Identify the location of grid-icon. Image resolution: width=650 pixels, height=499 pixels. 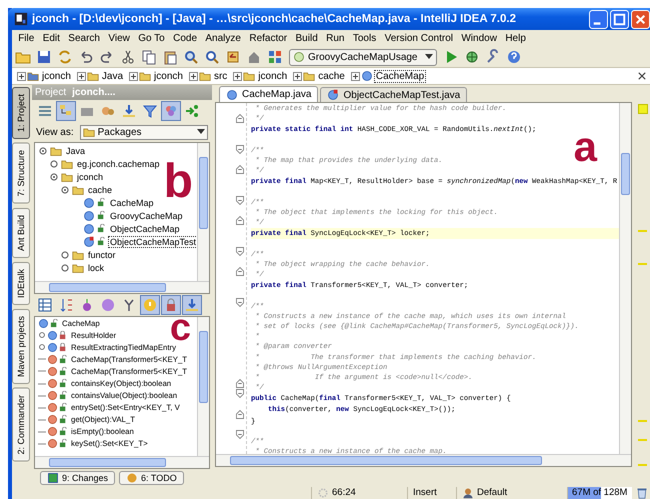
(275, 57).